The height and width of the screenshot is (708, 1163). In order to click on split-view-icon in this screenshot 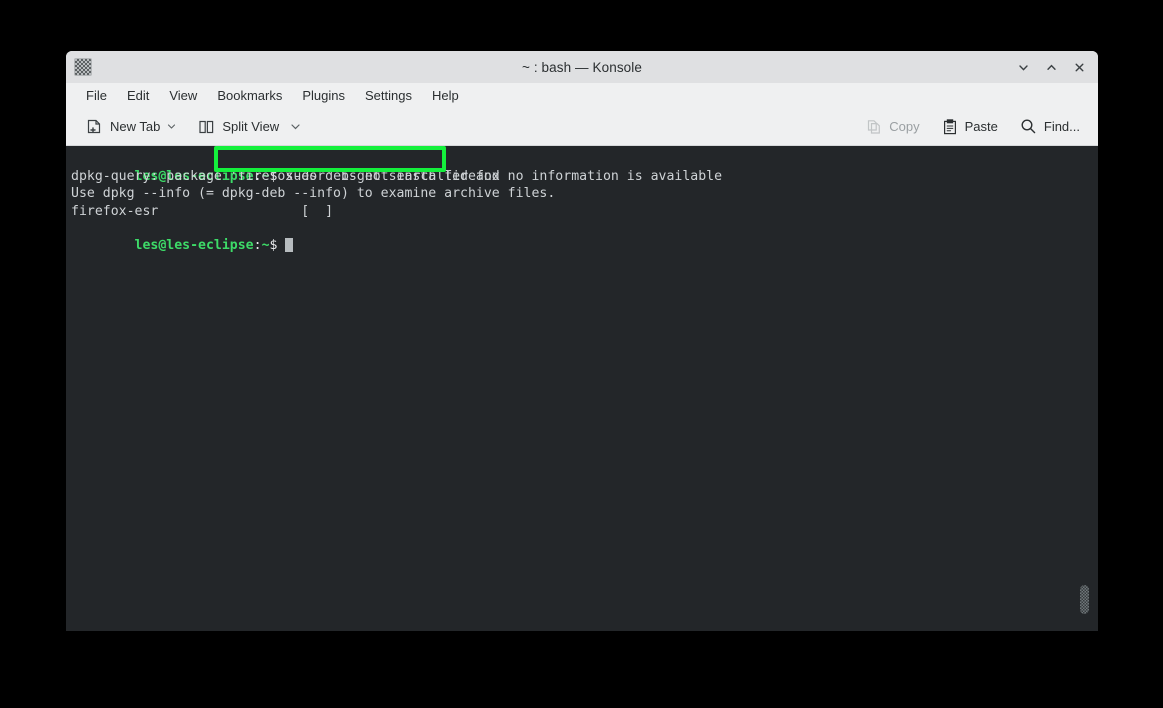, I will do `click(206, 127)`.